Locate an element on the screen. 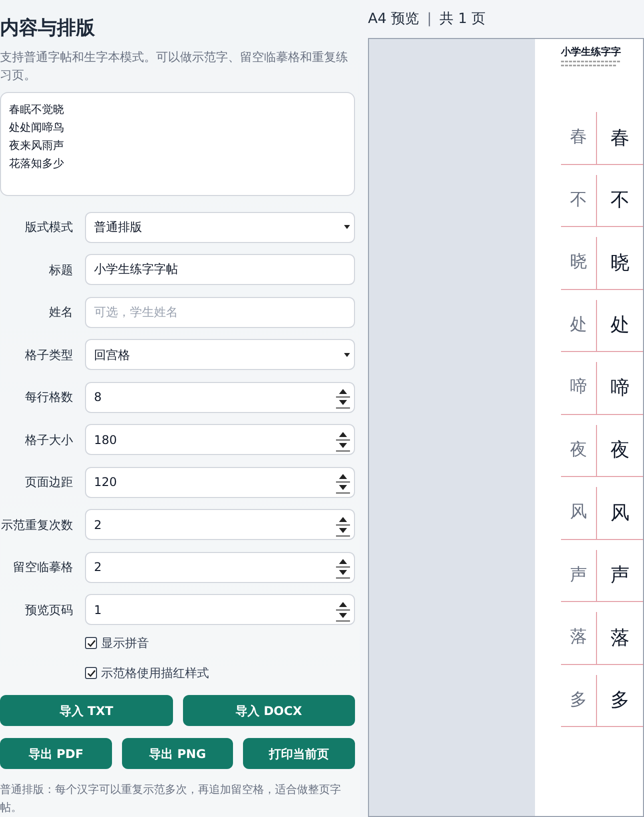 The width and height of the screenshot is (644, 817). mode-note: 普通排版：每个汉字可以重复示范多次，再追加留空格，适合做整页字帖。 is located at coordinates (171, 799).